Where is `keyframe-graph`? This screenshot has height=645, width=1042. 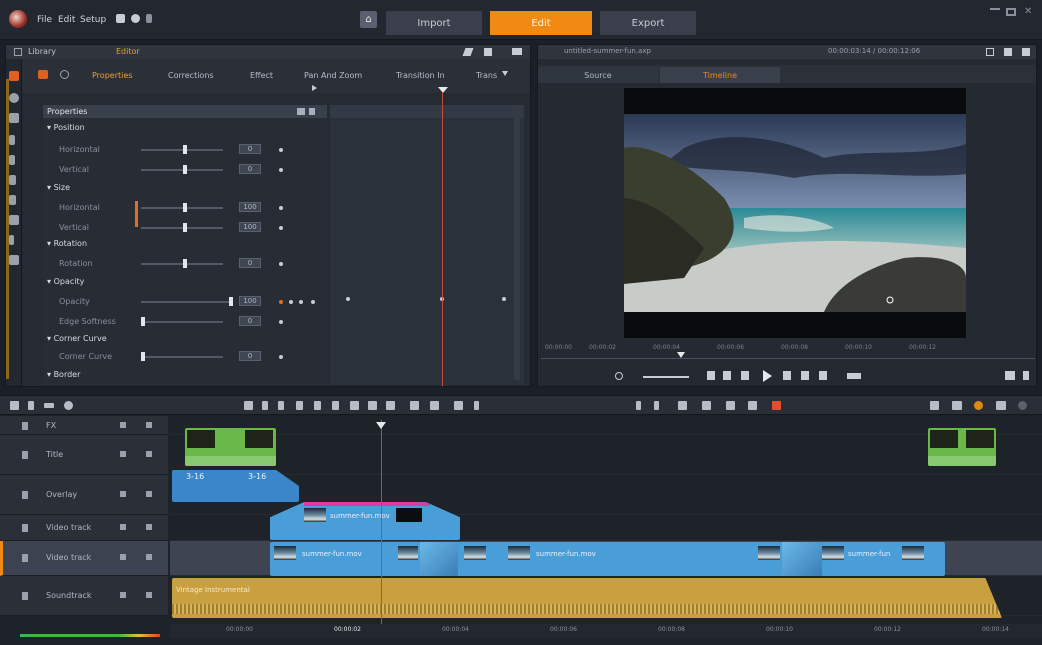 keyframe-graph is located at coordinates (427, 245).